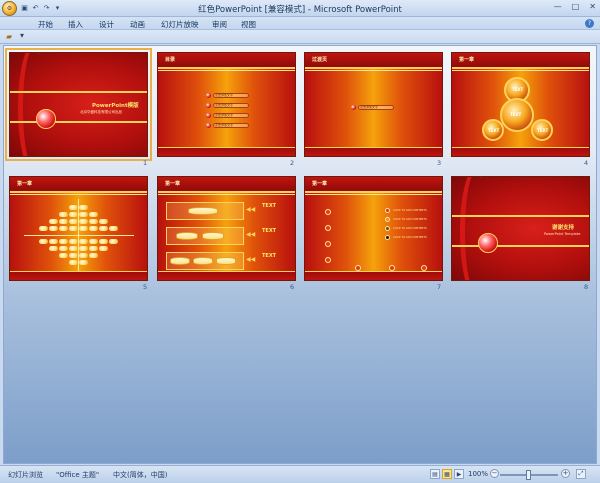  What do you see at coordinates (520, 228) in the screenshot?
I see `slide-thumbnail-8: 谢谢支持 PowerPoint Template` at bounding box center [520, 228].